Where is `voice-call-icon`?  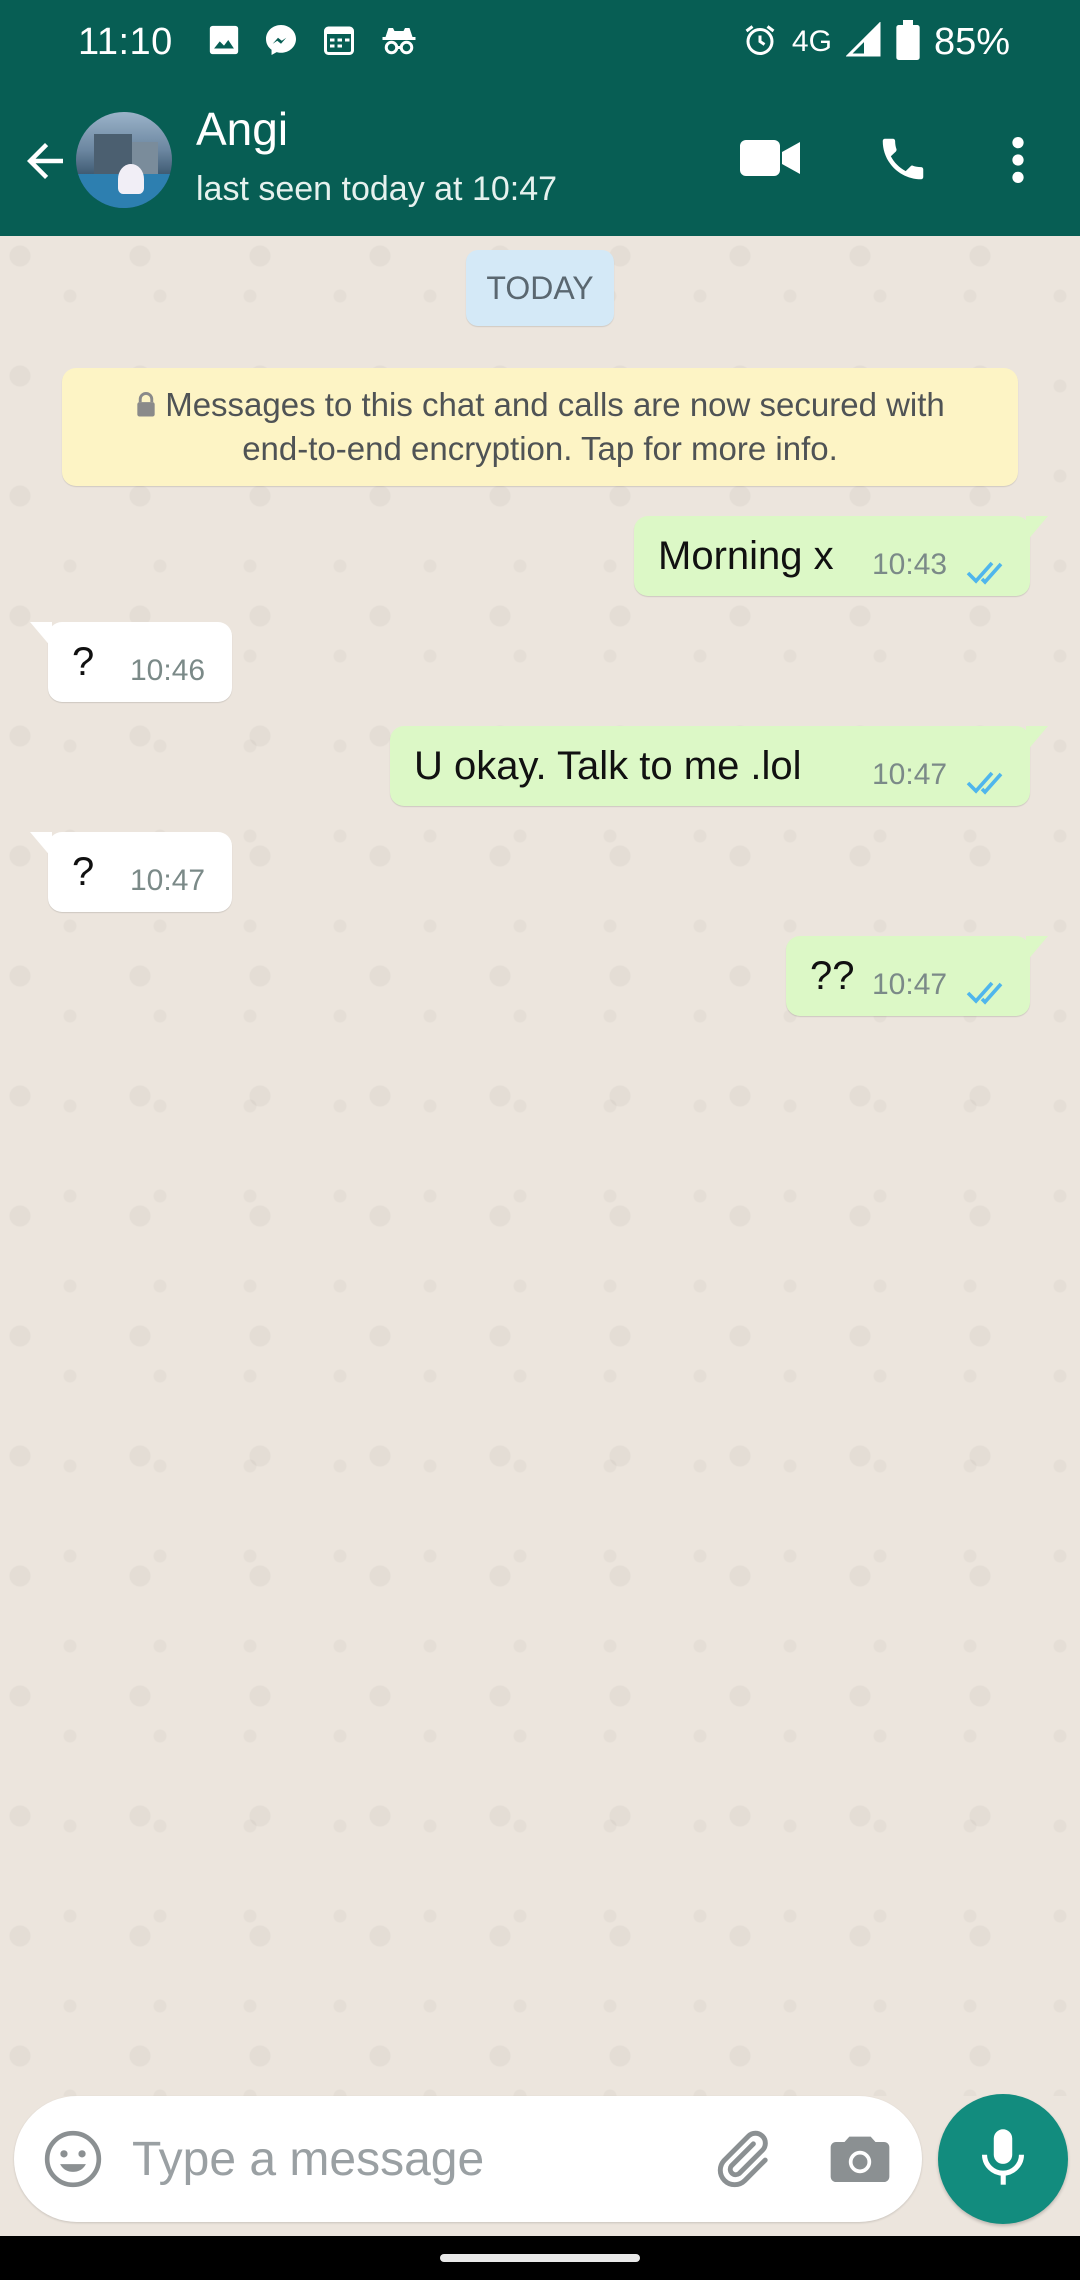 voice-call-icon is located at coordinates (903, 161).